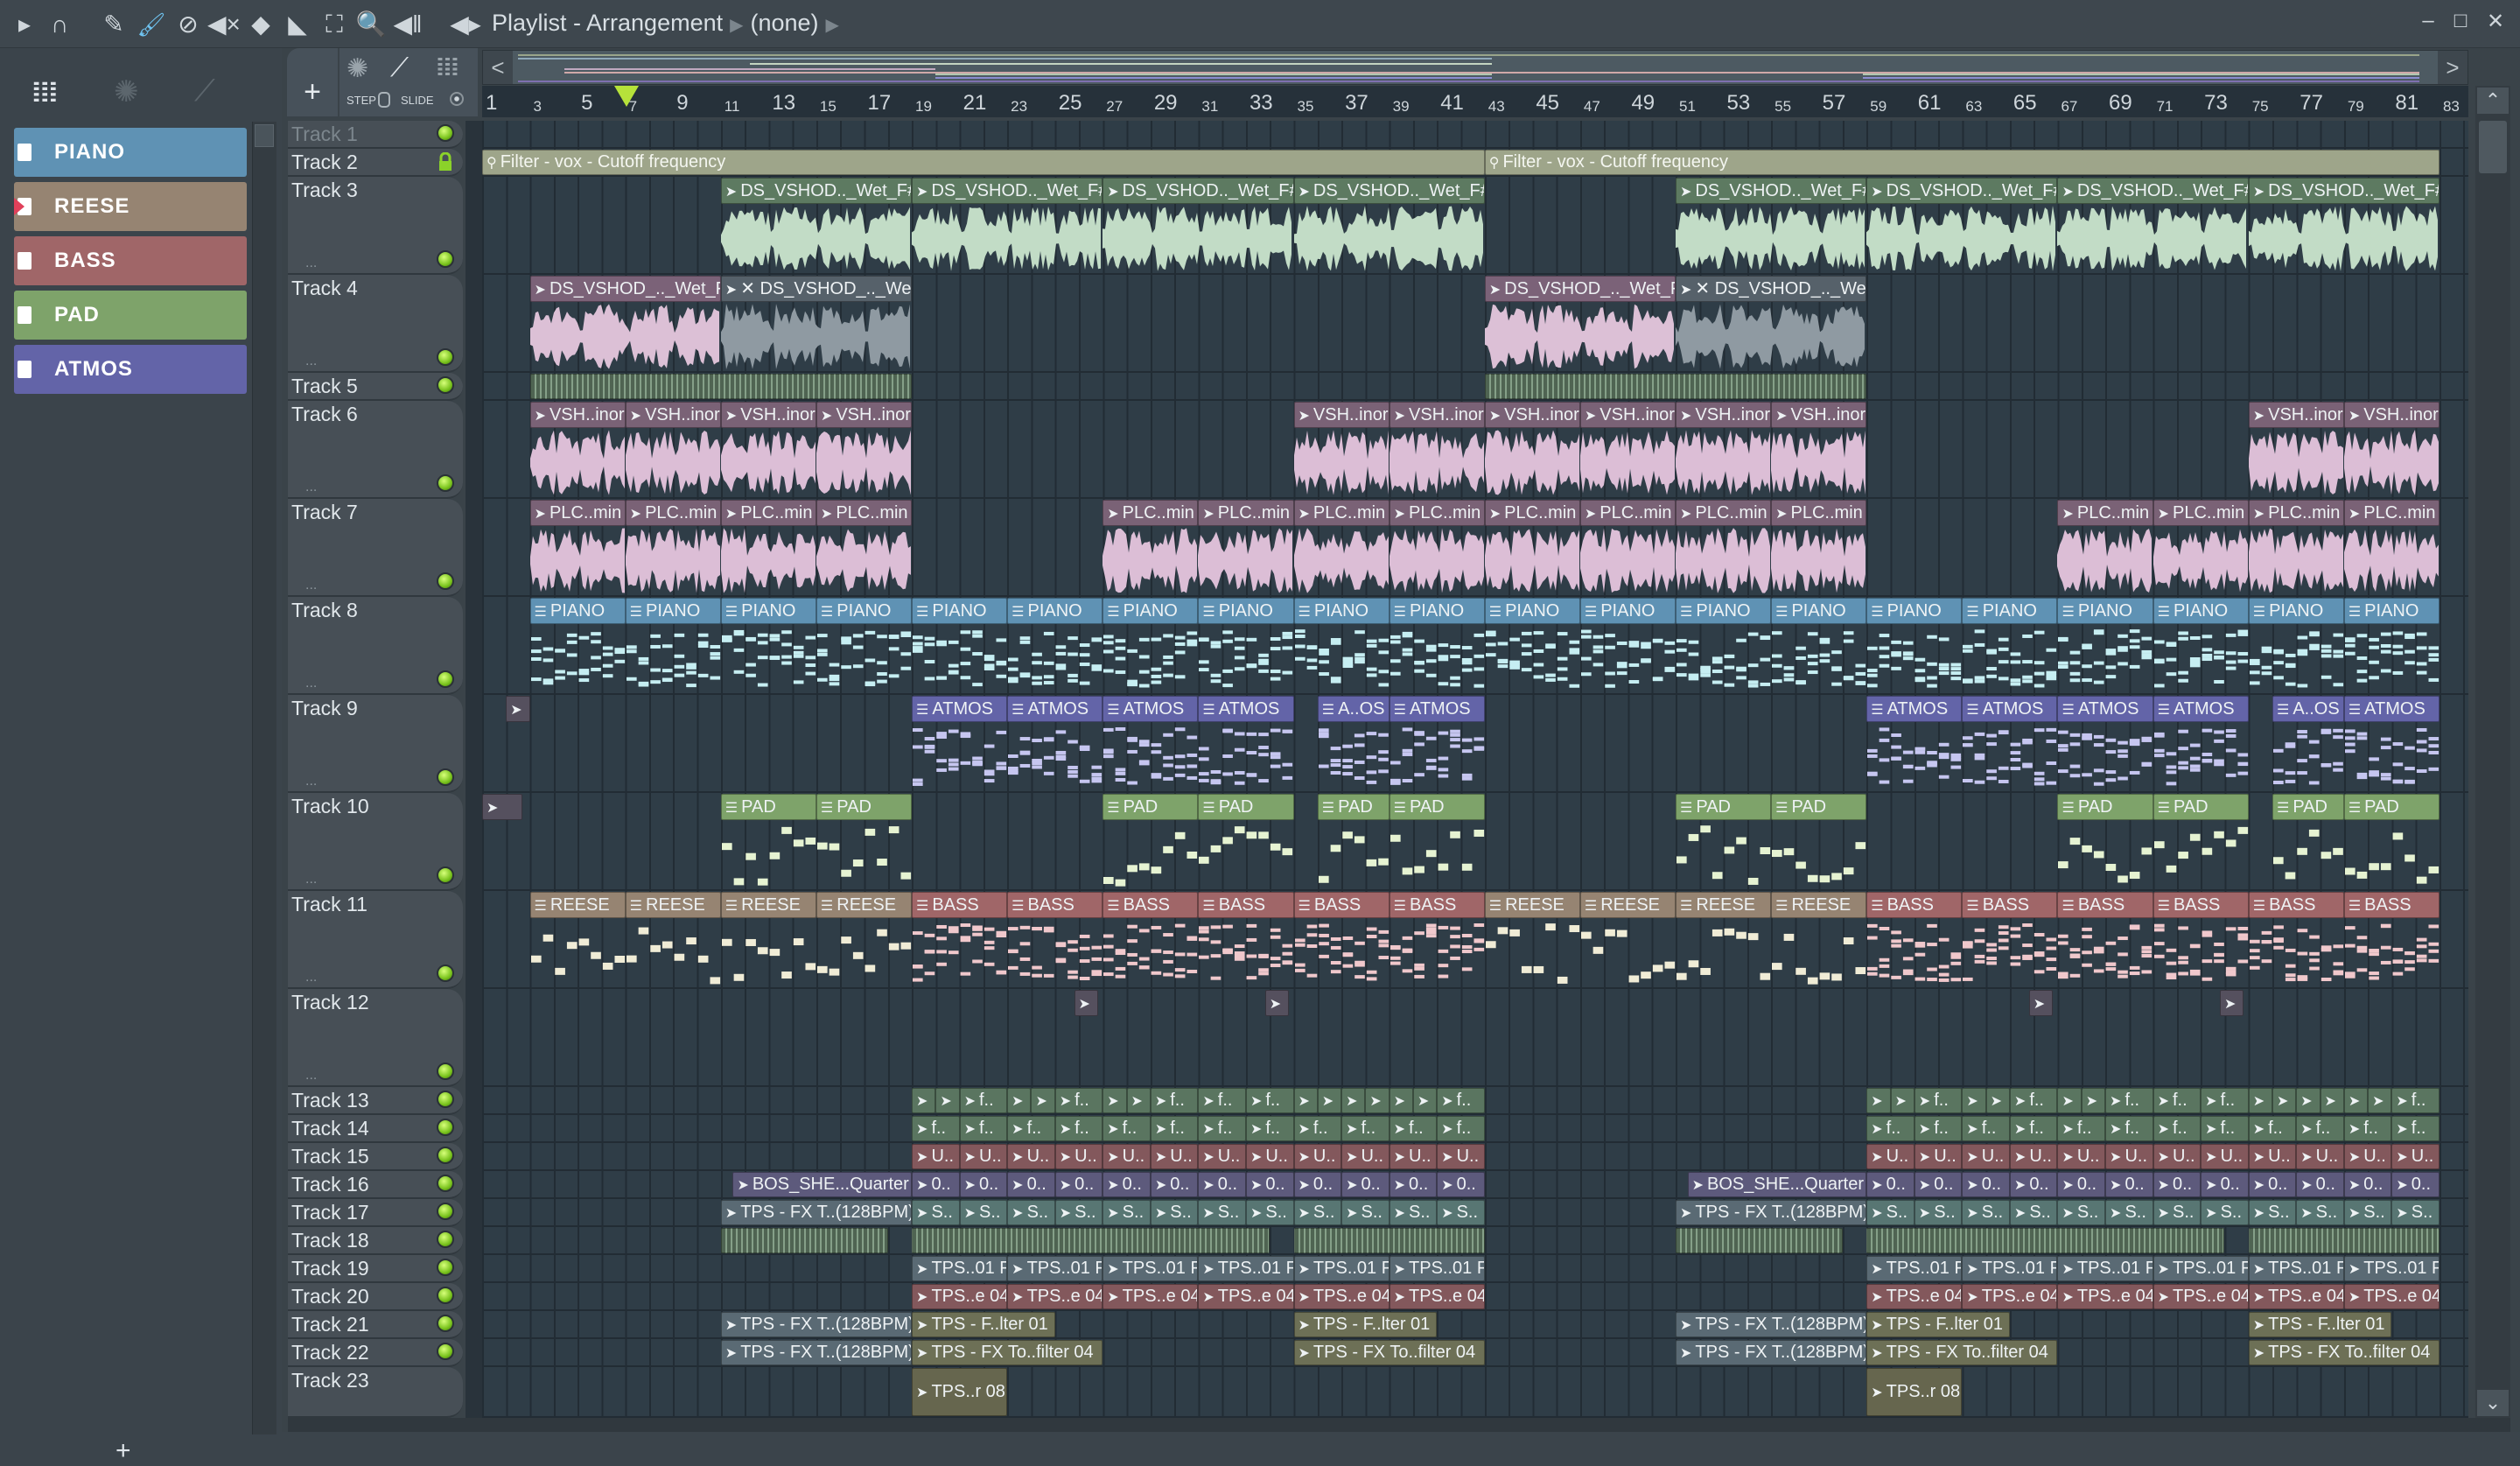 This screenshot has width=2520, height=1466. Describe the element at coordinates (960, 1296) in the screenshot. I see `clip-header: ➤ TPS..e 04` at that location.